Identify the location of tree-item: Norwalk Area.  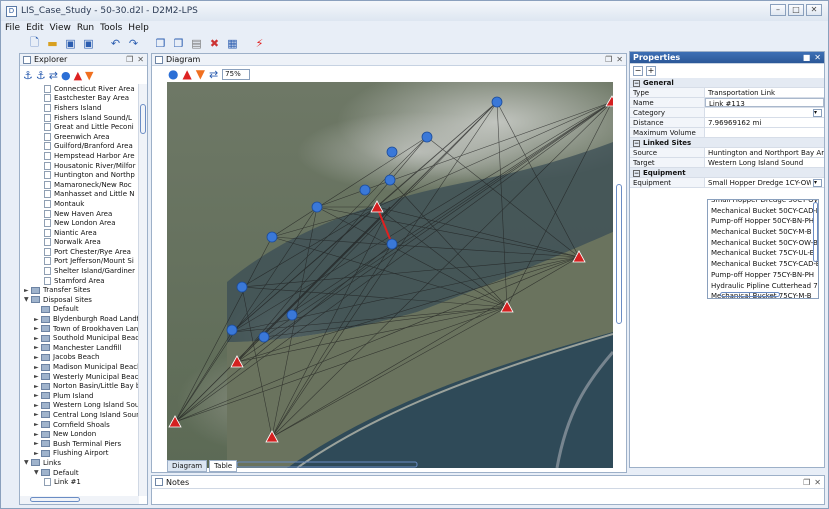
(79, 243).